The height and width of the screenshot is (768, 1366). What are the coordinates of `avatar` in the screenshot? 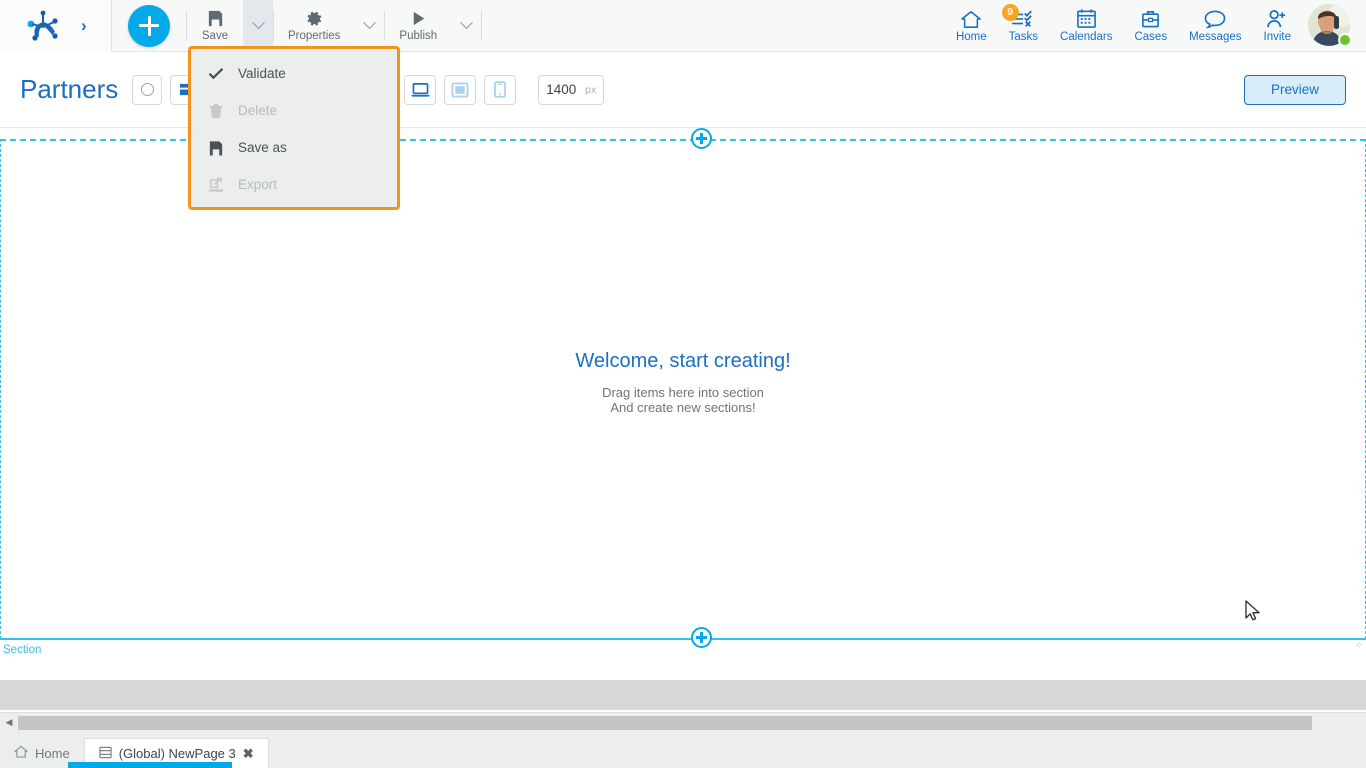 It's located at (1330, 25).